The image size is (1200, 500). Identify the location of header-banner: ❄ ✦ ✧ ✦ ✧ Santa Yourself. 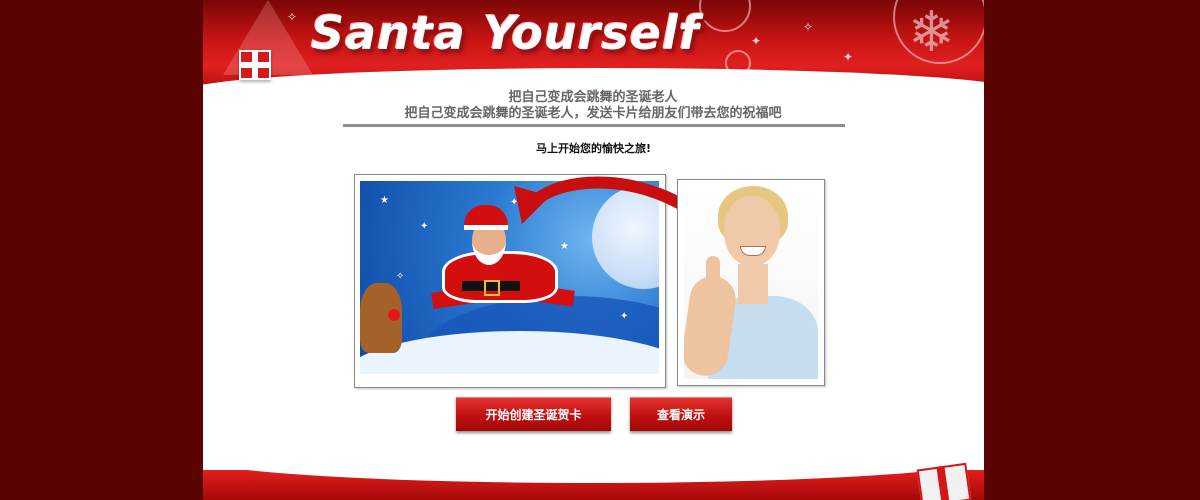
(593, 44).